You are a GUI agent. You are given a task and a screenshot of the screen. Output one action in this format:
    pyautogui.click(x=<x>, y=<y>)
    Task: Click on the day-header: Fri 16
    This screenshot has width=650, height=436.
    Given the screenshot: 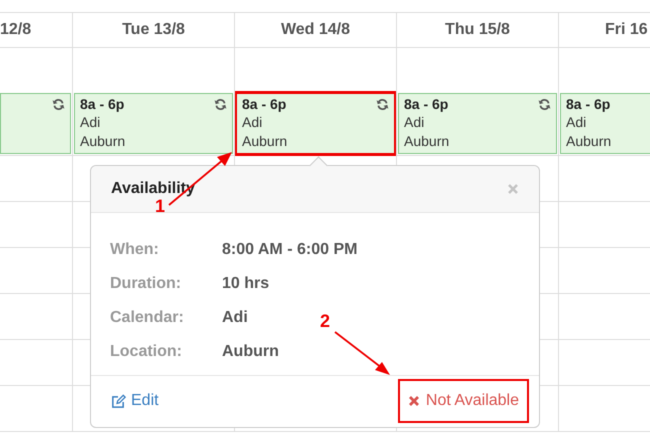 What is the action you would take?
    pyautogui.click(x=626, y=29)
    